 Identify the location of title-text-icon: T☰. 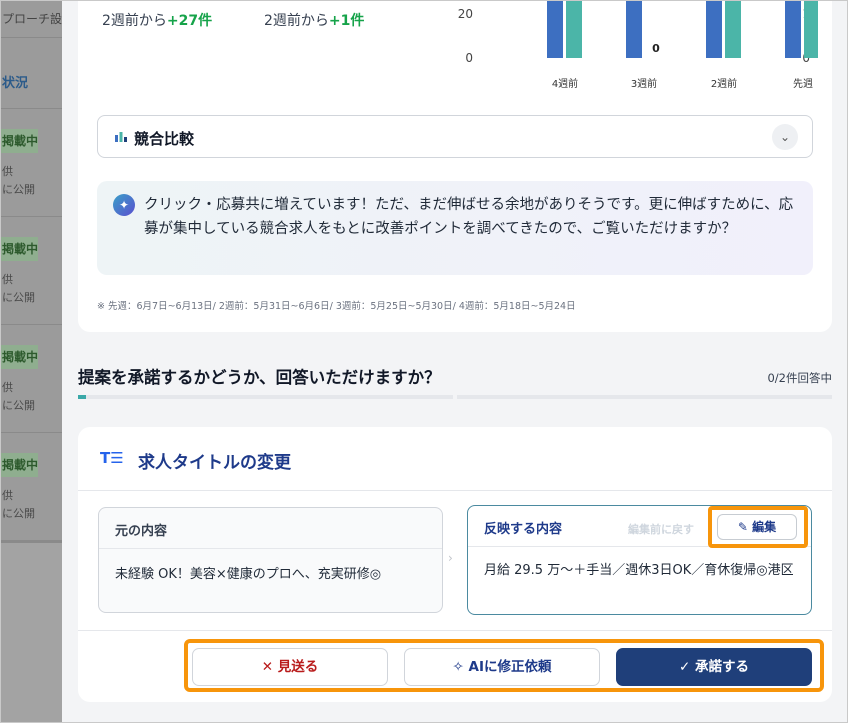
(112, 458).